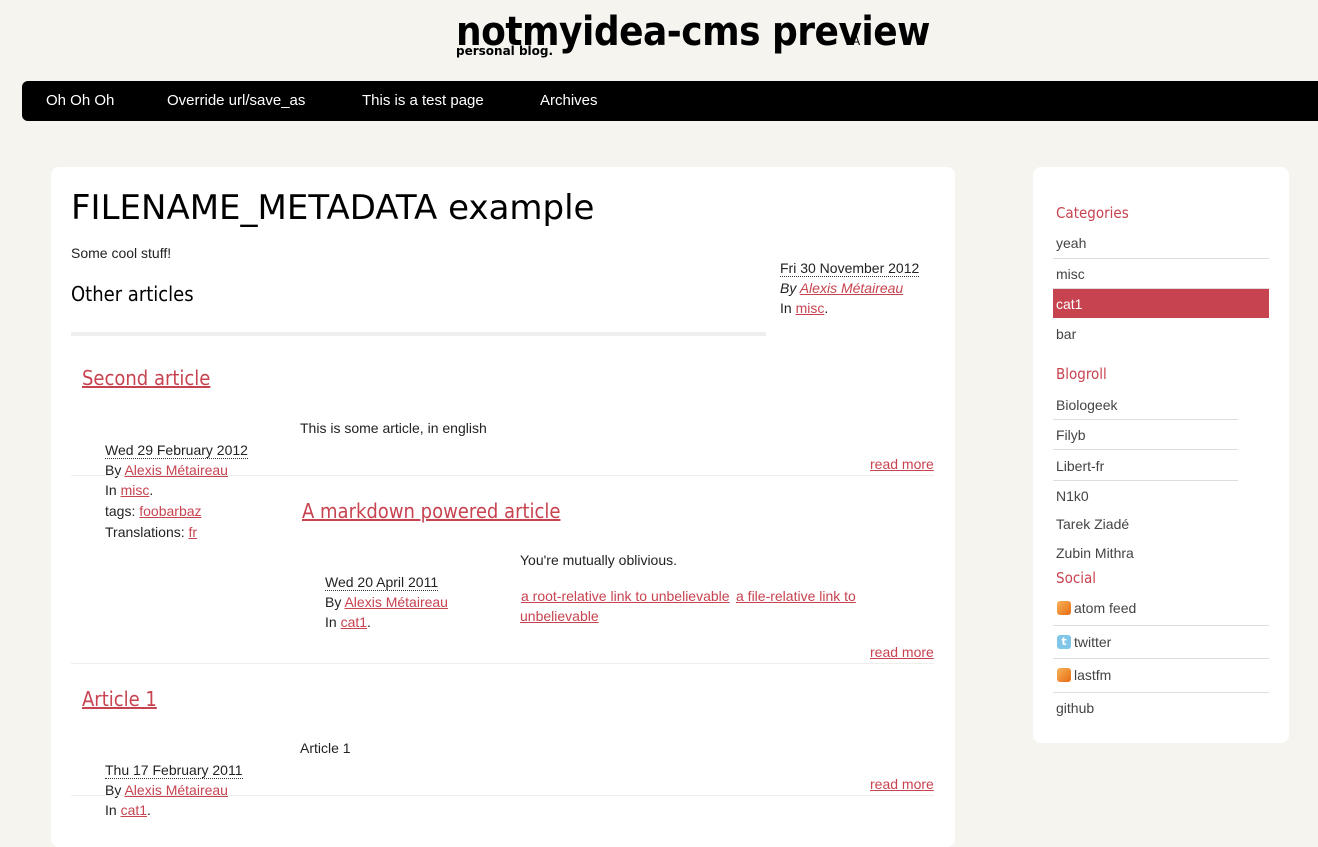 The height and width of the screenshot is (847, 1318). What do you see at coordinates (599, 560) in the screenshot?
I see `article-summary: You're mutually oblivious.` at bounding box center [599, 560].